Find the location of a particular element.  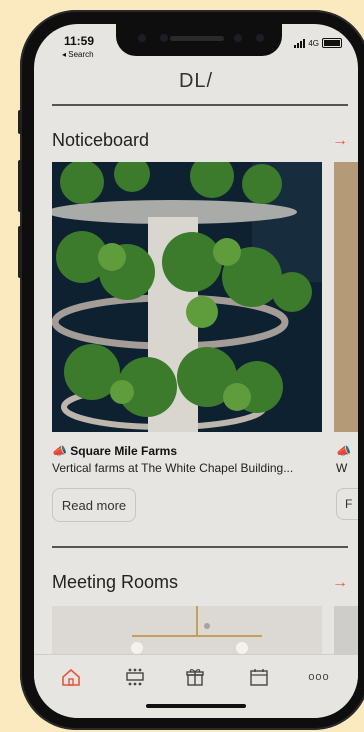

gift-icon is located at coordinates (195, 677).